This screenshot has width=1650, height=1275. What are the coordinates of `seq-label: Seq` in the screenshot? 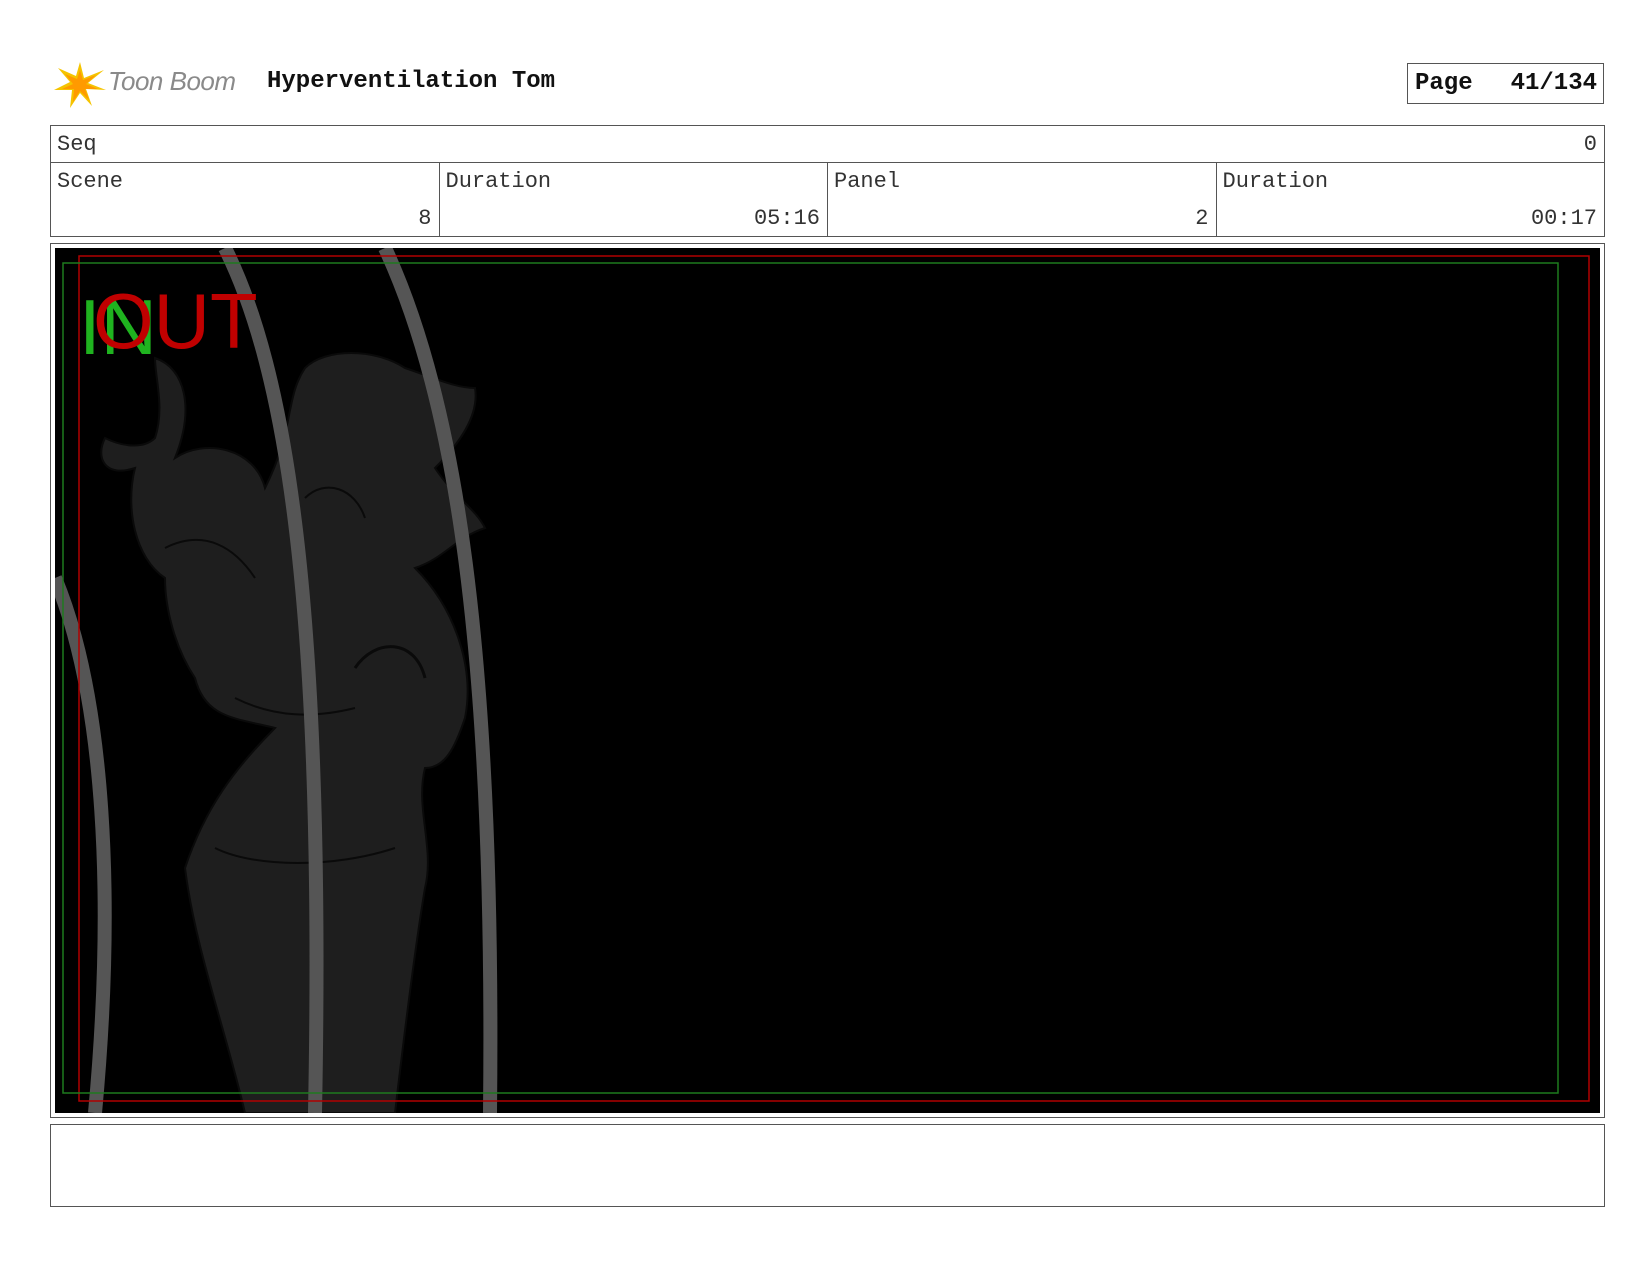 It's located at (77, 144).